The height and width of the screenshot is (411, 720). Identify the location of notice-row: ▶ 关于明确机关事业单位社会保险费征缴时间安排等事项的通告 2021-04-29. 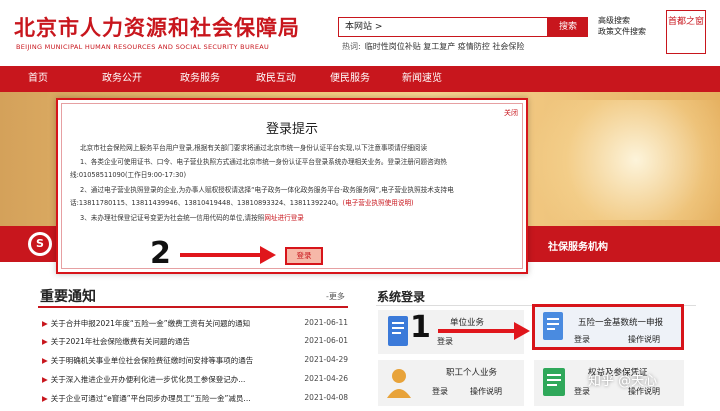
(195, 364).